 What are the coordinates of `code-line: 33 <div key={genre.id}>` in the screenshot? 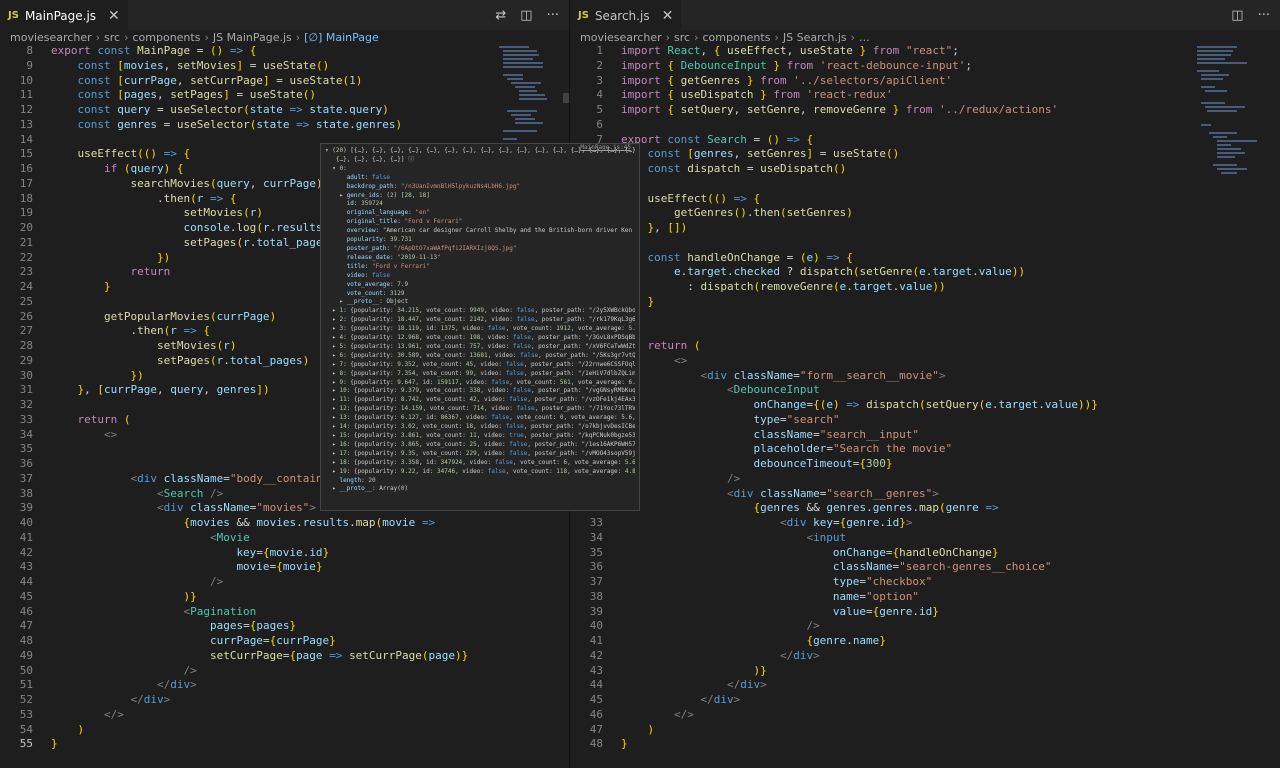 It's located at (925, 523).